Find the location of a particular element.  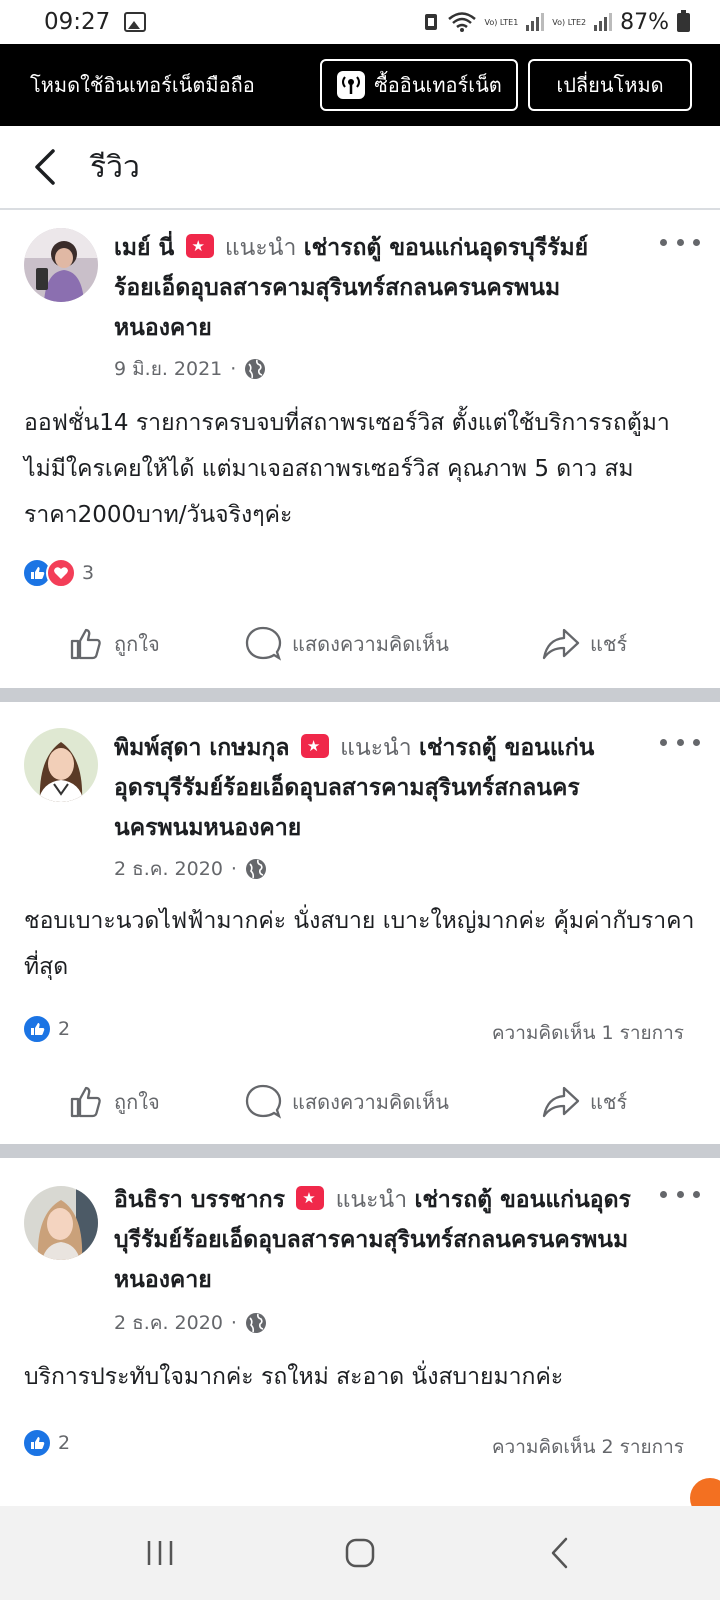

data-saver-icon is located at coordinates (430, 22).